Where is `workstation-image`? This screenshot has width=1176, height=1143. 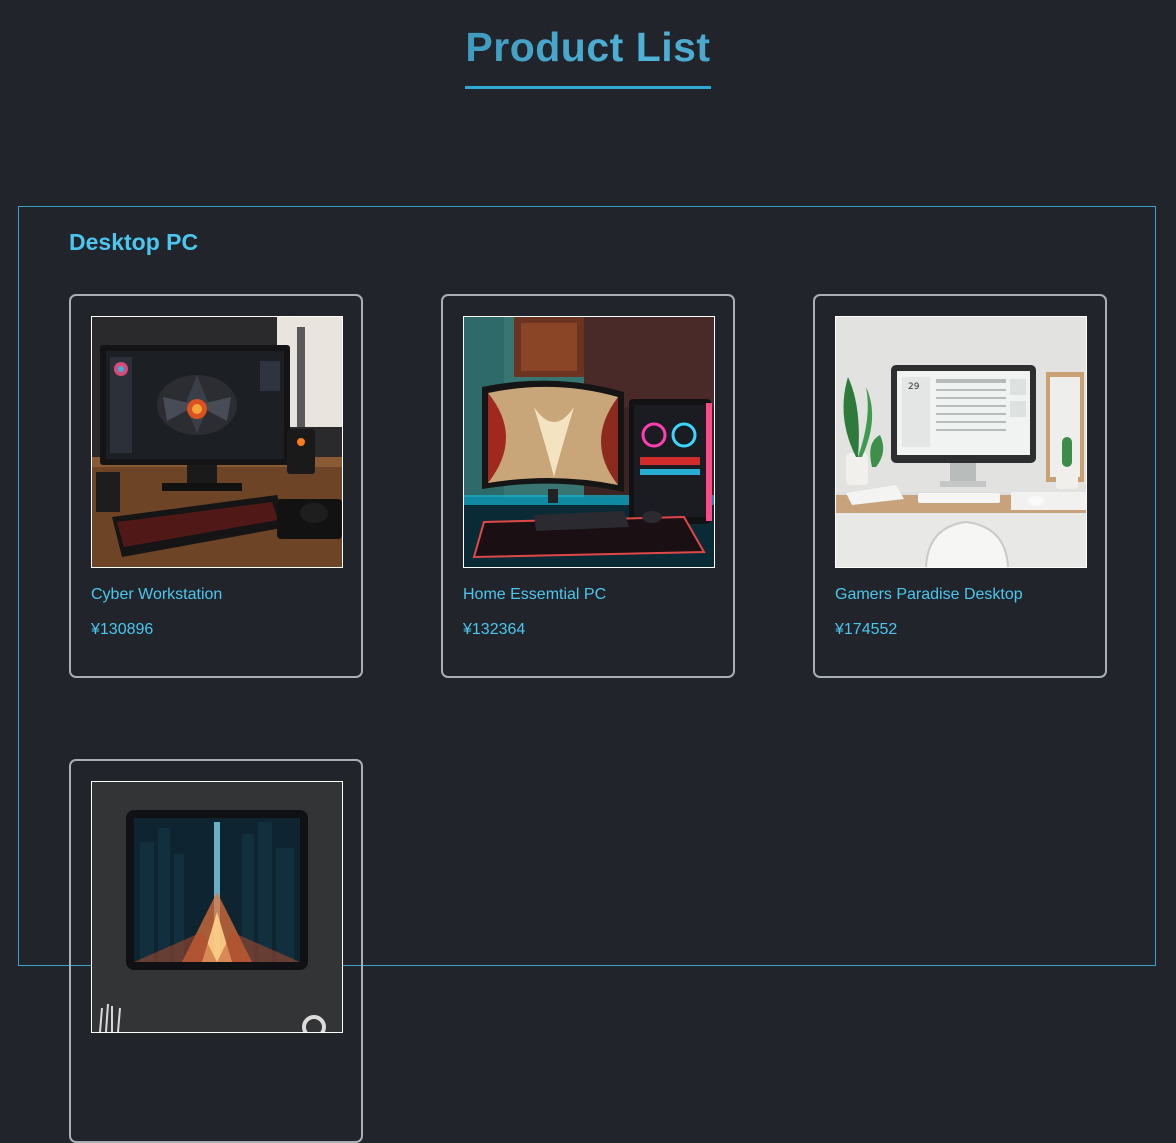 workstation-image is located at coordinates (217, 442).